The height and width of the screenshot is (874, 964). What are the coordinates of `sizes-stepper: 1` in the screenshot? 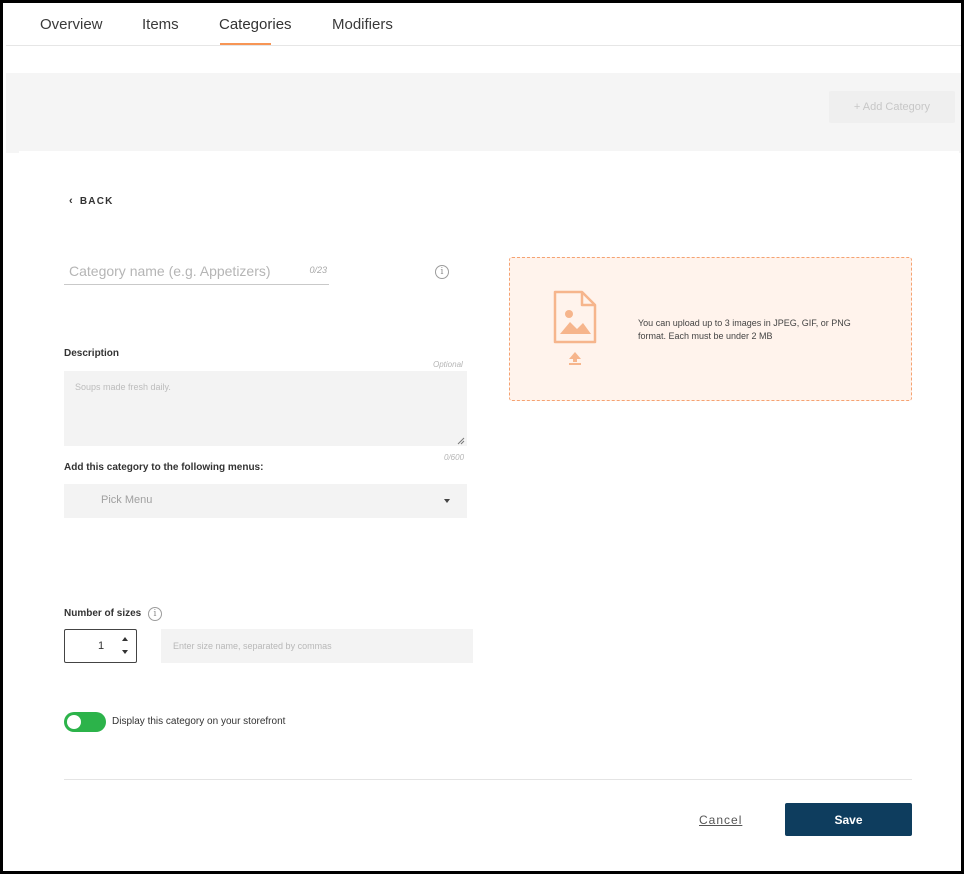 It's located at (100, 646).